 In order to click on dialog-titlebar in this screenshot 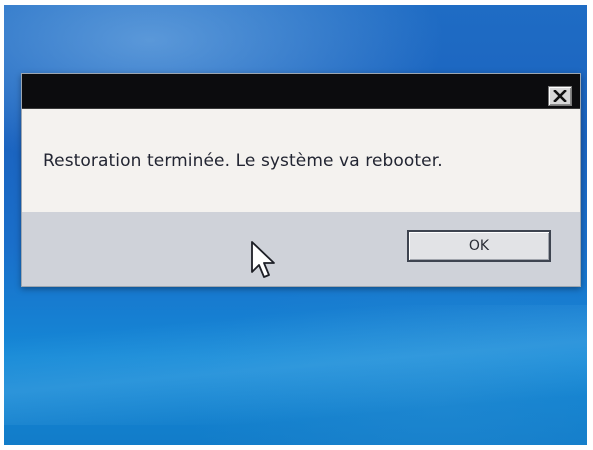, I will do `click(301, 91)`.